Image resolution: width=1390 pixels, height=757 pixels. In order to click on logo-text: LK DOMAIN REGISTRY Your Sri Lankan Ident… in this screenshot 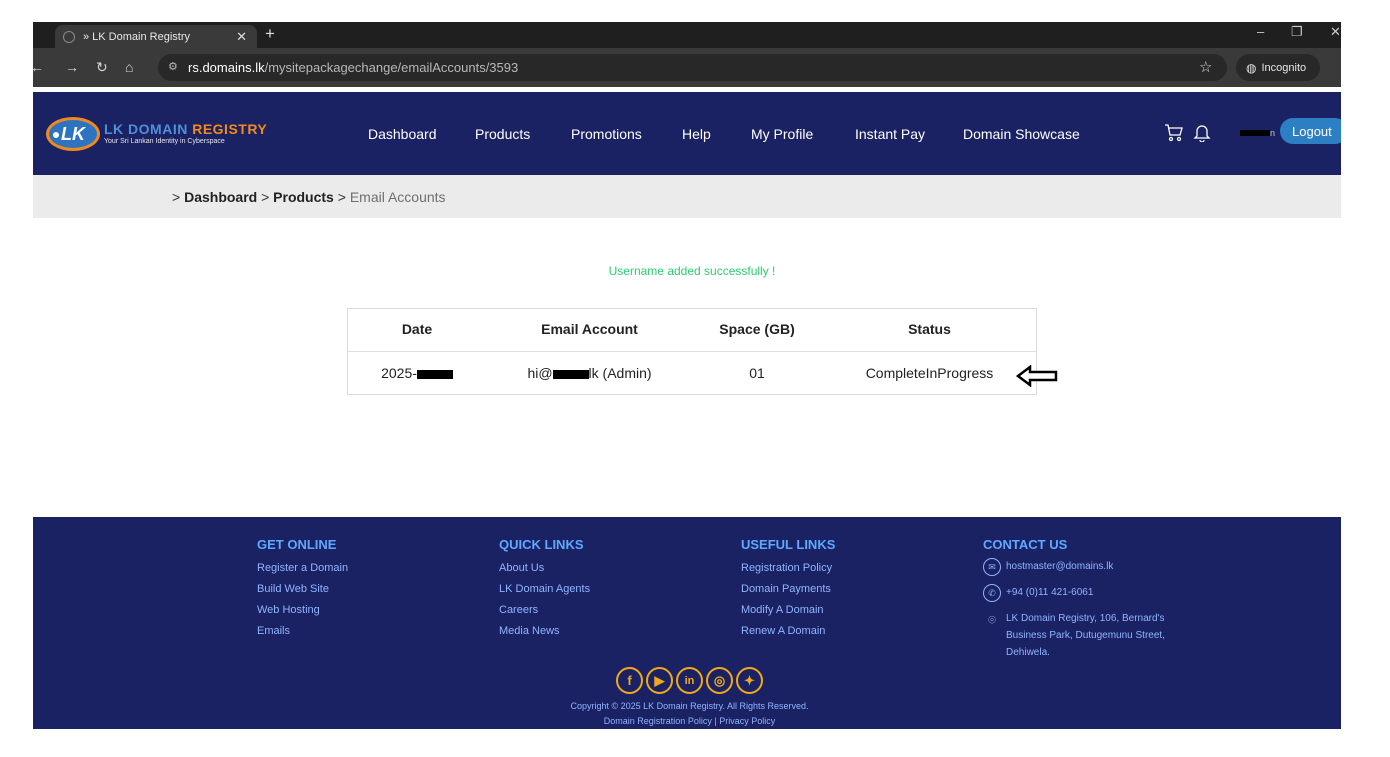, I will do `click(185, 134)`.